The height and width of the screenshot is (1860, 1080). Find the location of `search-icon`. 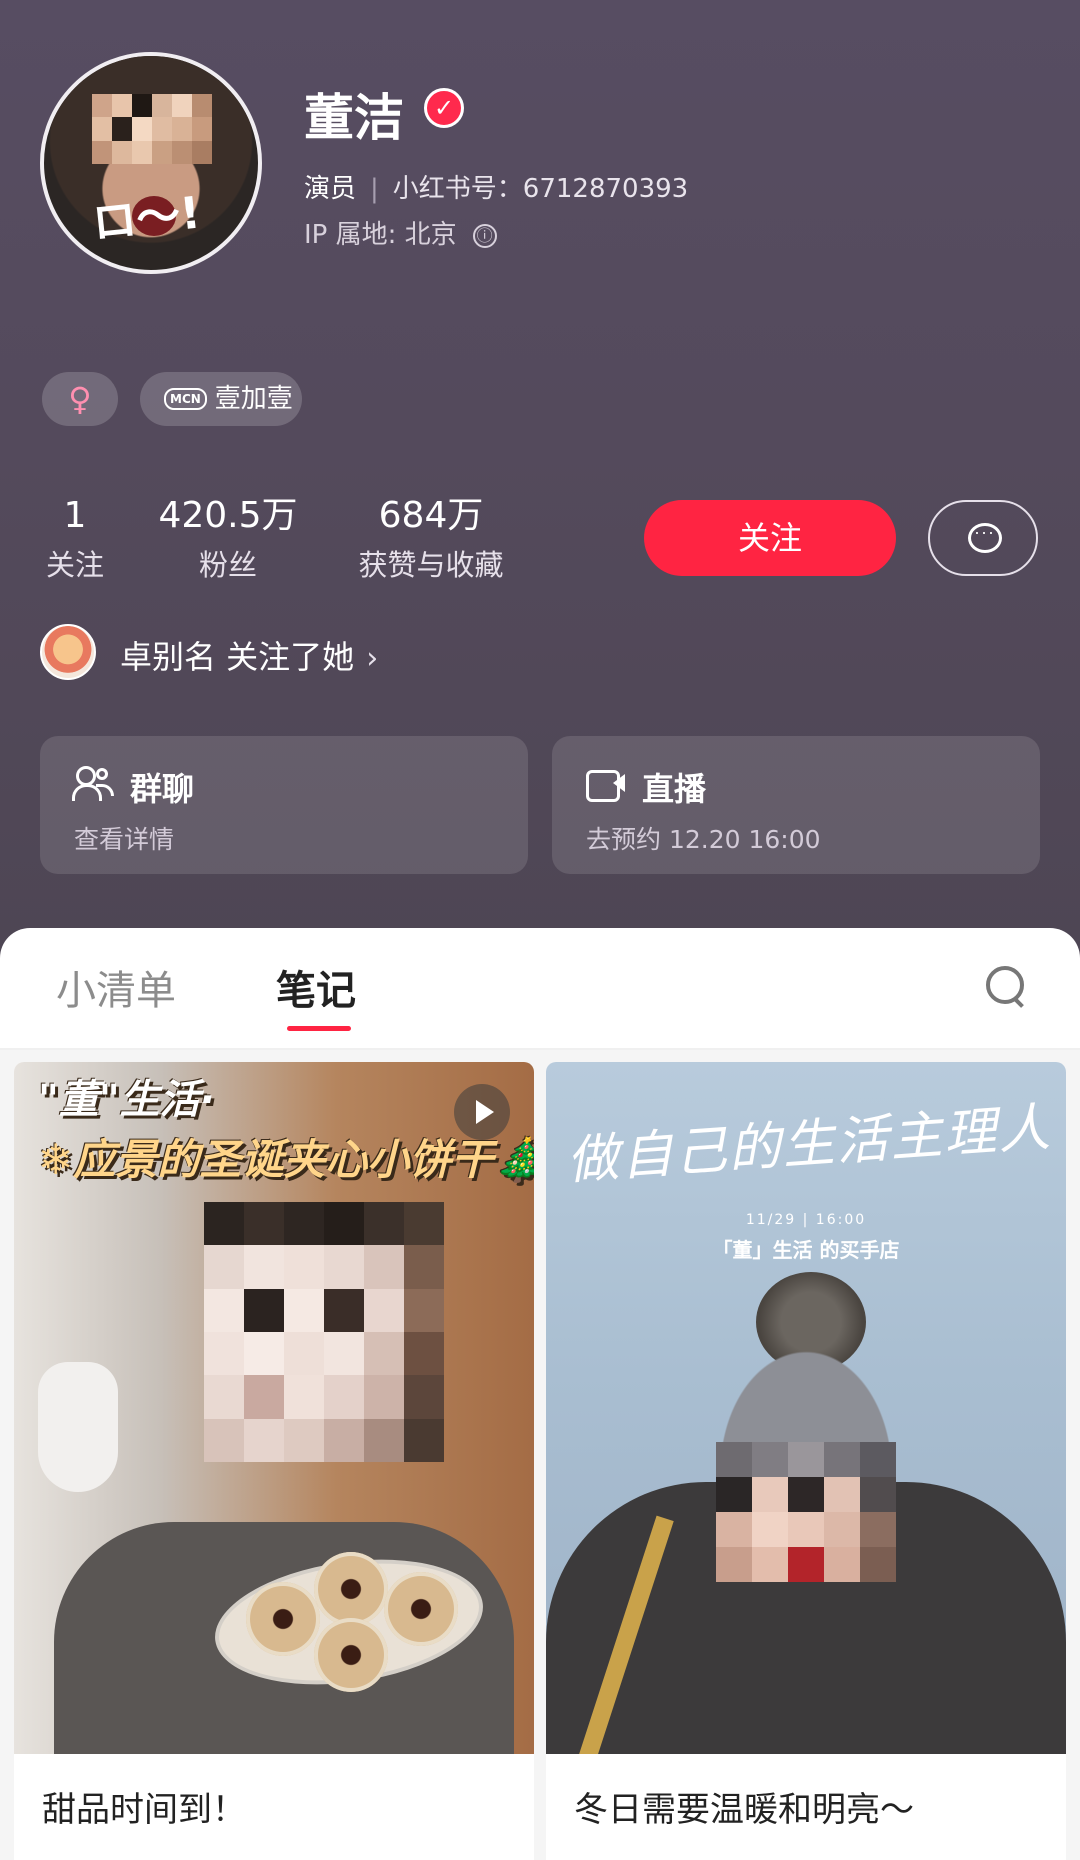

search-icon is located at coordinates (1006, 986).